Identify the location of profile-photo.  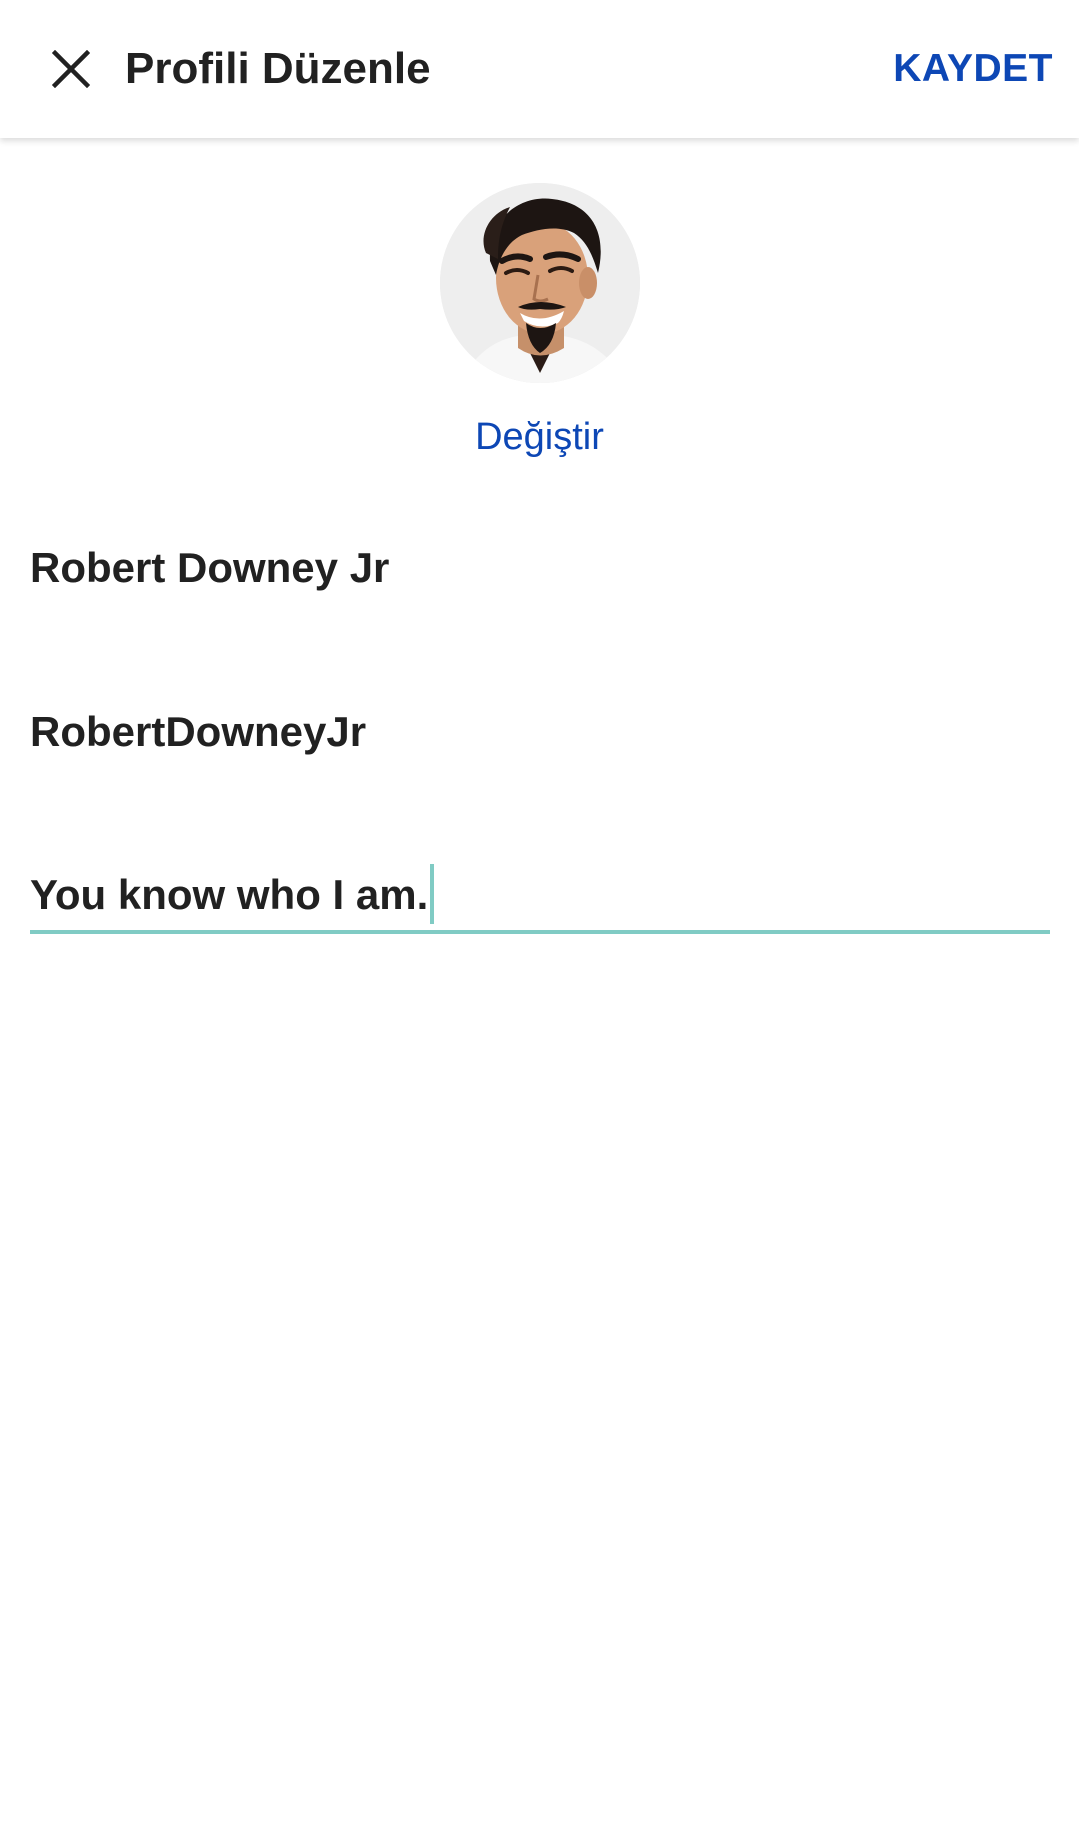
(540, 283).